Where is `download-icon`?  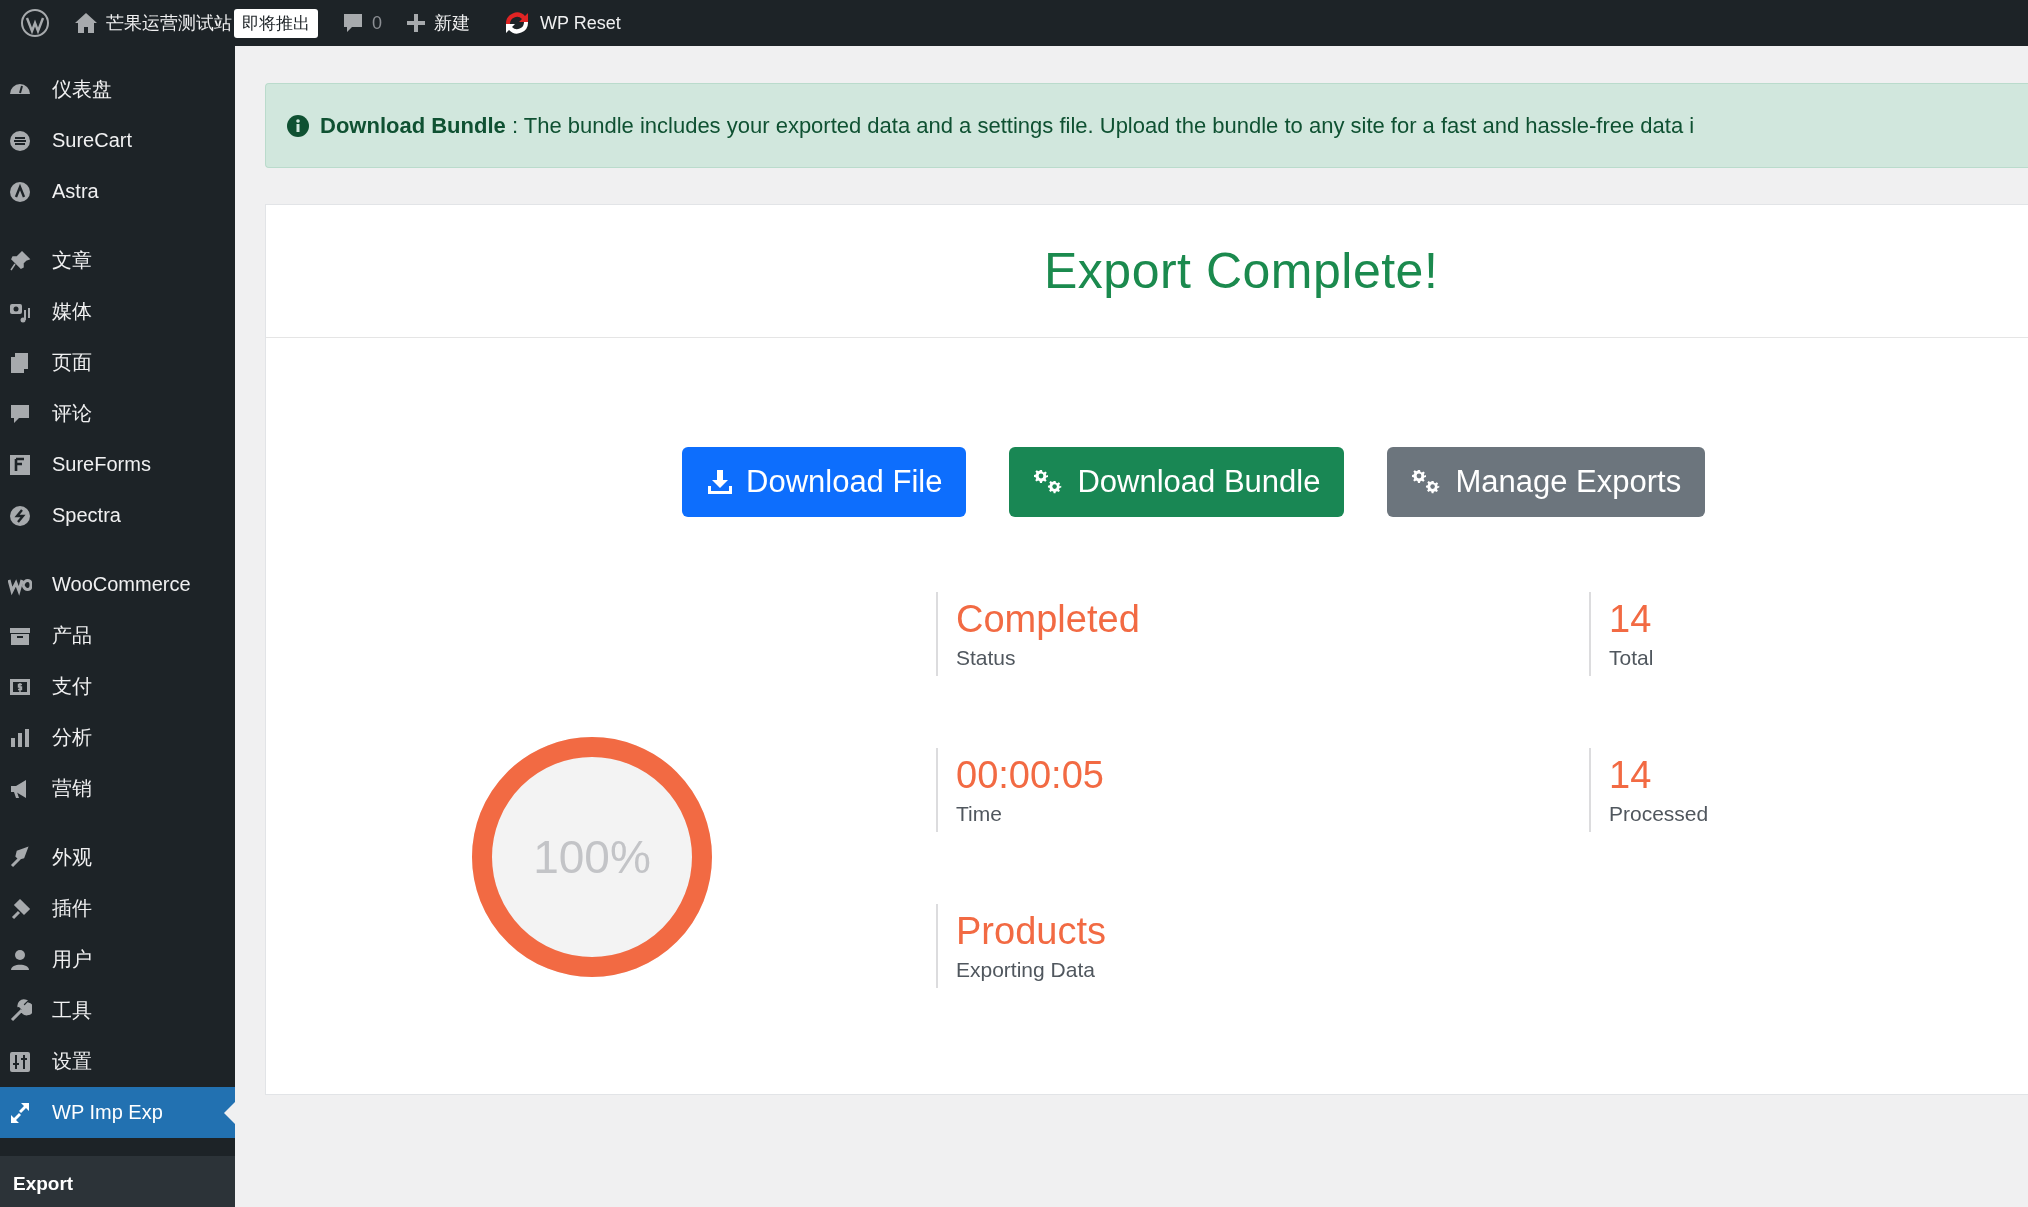 download-icon is located at coordinates (720, 482).